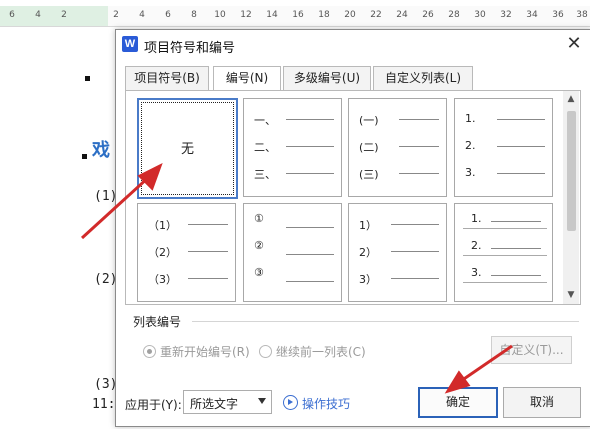 This screenshot has height=429, width=590. Describe the element at coordinates (188, 224) in the screenshot. I see `sample-row: （1）` at that location.